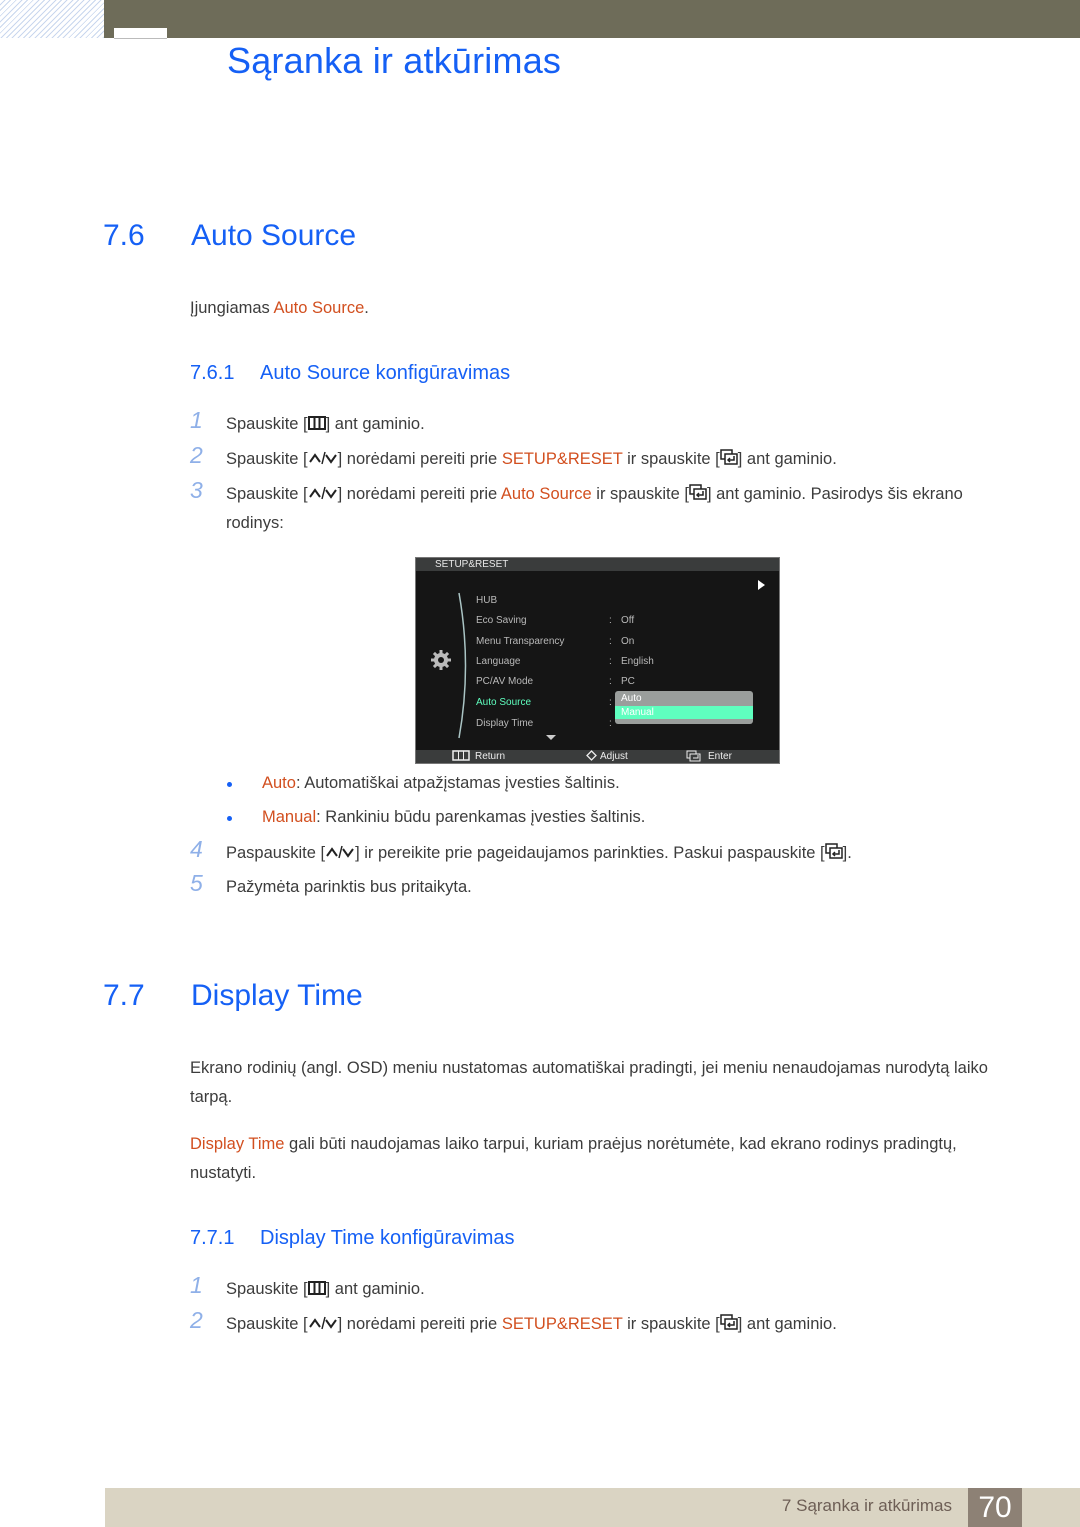 Image resolution: width=1080 pixels, height=1527 pixels. I want to click on step-text: Pažymėta parinktis bus pritaikyta., so click(349, 887).